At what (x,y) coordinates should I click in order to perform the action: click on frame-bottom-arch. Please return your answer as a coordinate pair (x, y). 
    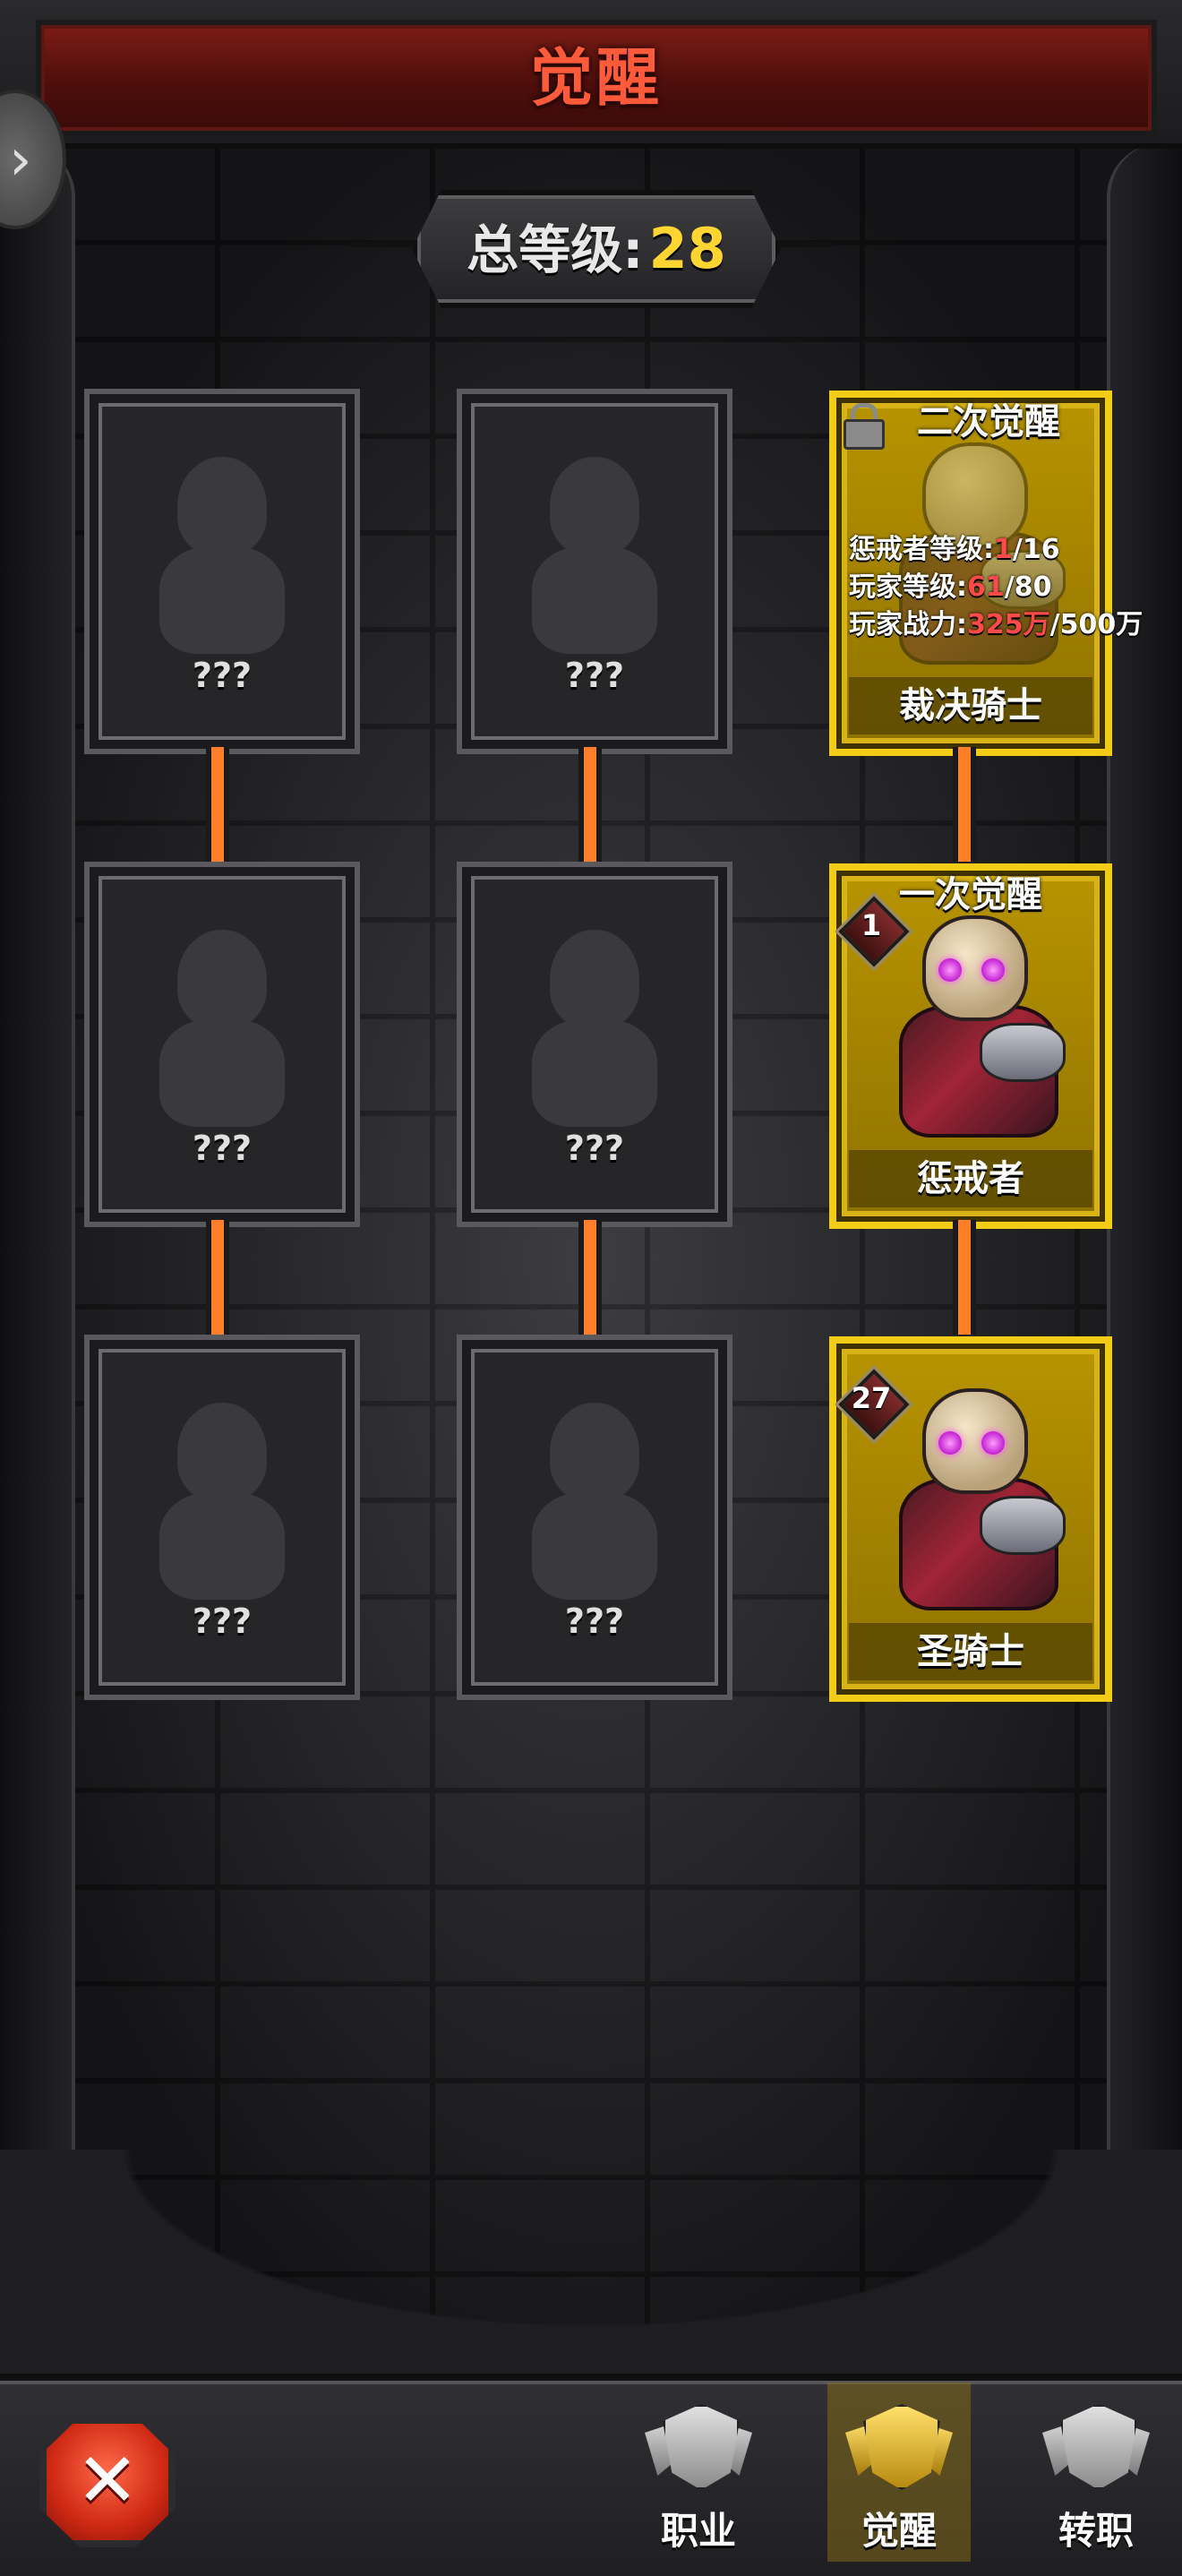
    Looking at the image, I should click on (591, 2262).